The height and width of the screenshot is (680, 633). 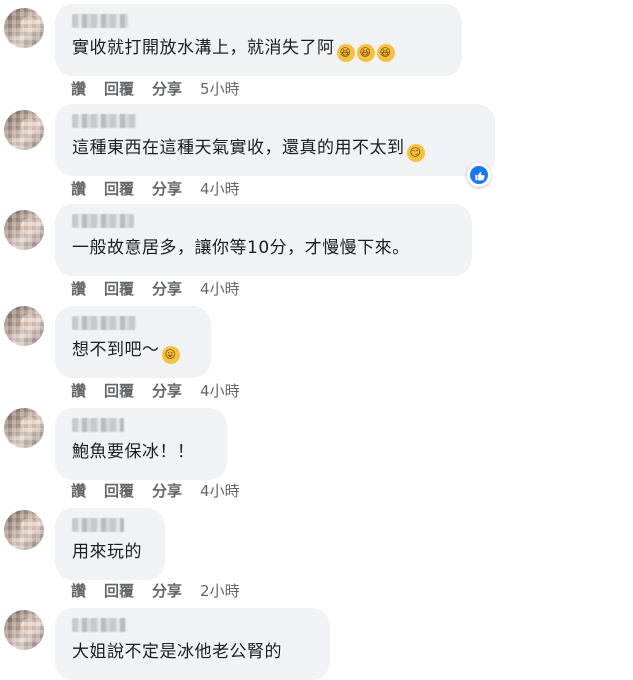 What do you see at coordinates (135, 351) in the screenshot?
I see `comment-text: 想不到吧～ 😛` at bounding box center [135, 351].